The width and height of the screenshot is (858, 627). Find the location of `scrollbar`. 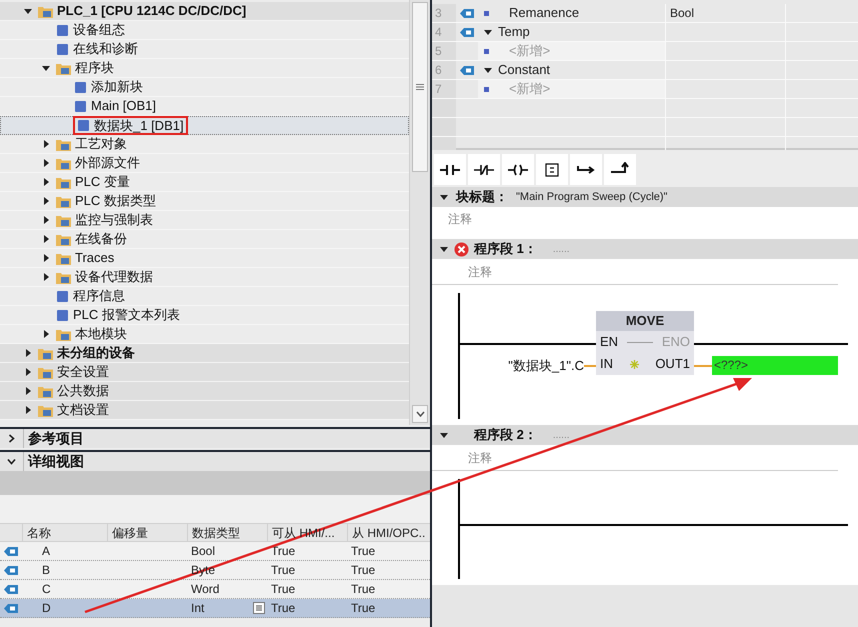

scrollbar is located at coordinates (420, 212).